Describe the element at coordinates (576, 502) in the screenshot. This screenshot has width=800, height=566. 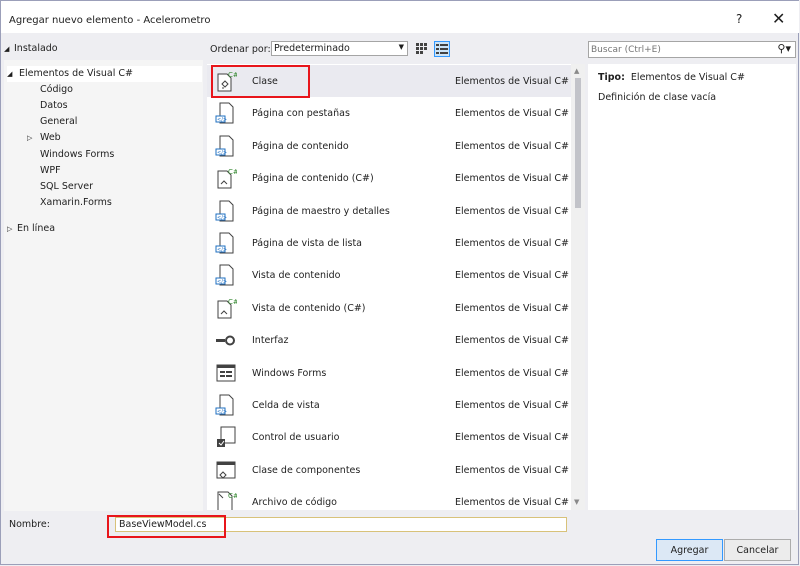
I see `scroll-down-icon: ▼` at that location.